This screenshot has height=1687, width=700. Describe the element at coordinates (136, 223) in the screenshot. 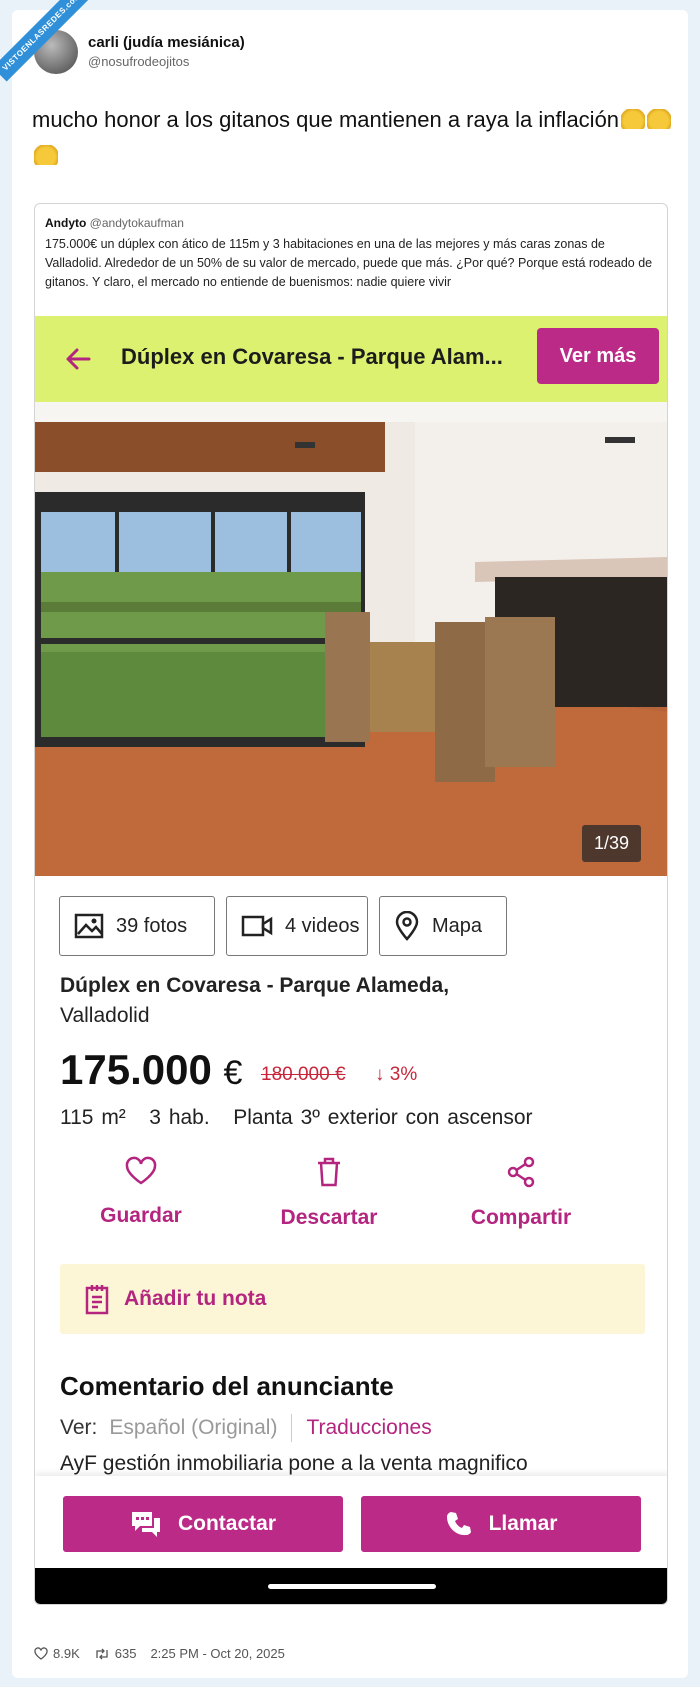

I see `quoted-author-handle: @andytokaufman` at that location.